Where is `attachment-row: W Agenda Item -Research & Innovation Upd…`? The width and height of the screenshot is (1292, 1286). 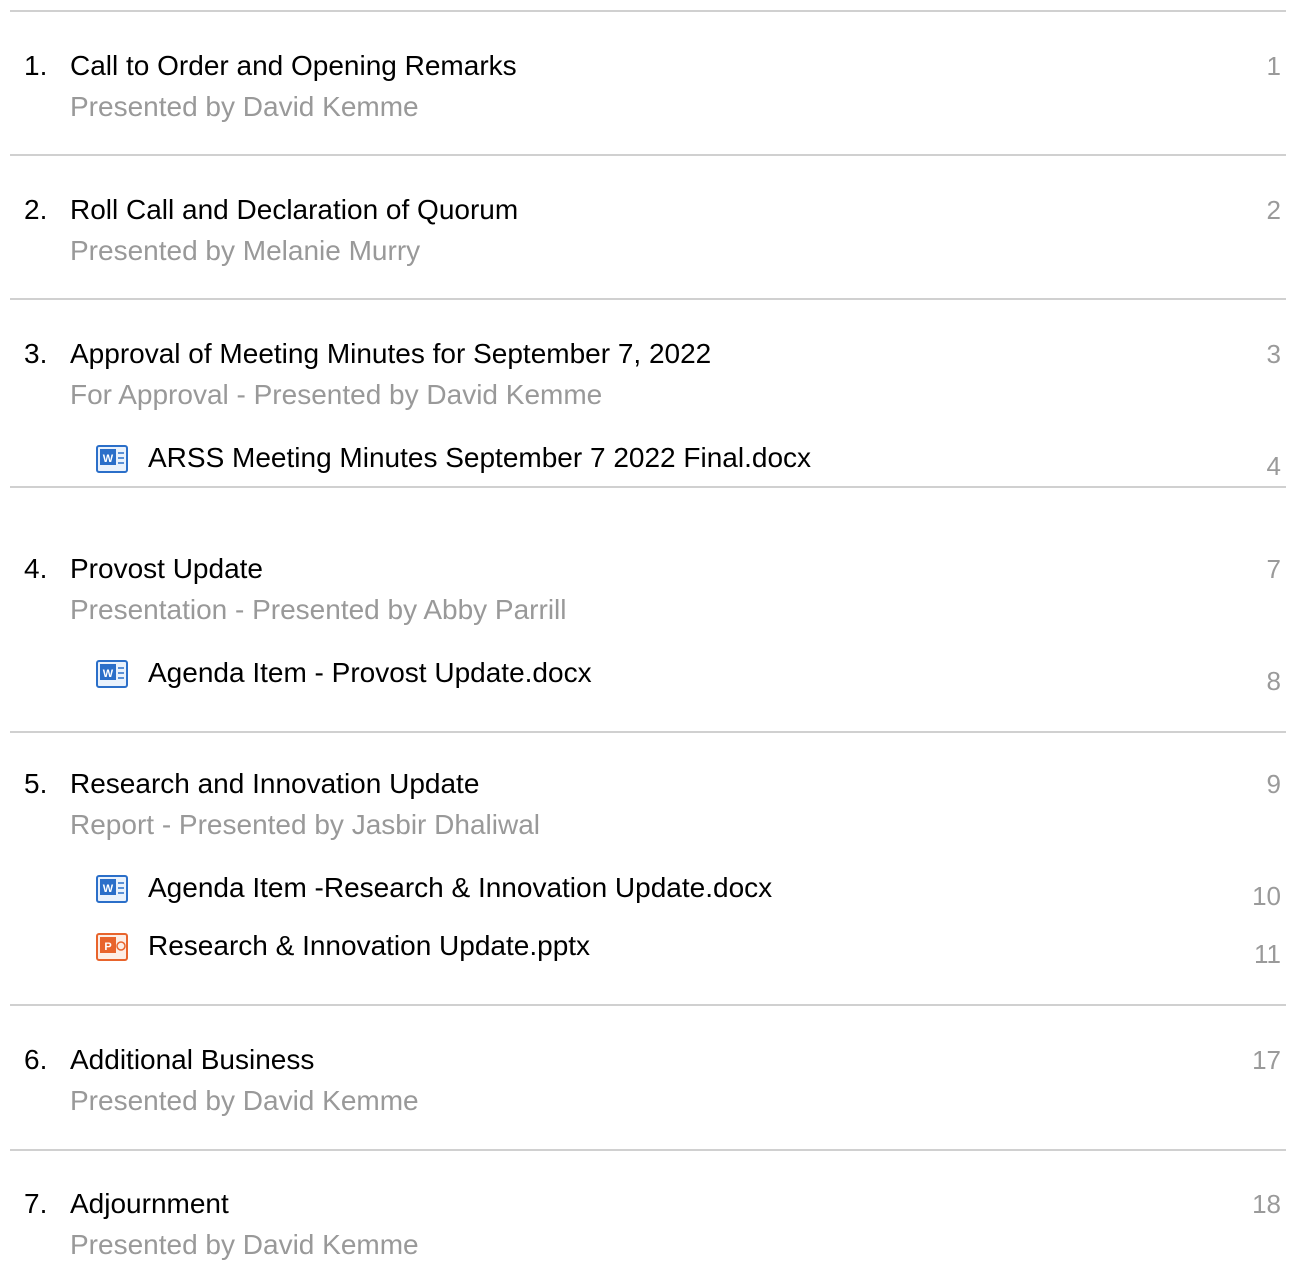
attachment-row: W Agenda Item -Research & Innovation Upd… is located at coordinates (646, 891).